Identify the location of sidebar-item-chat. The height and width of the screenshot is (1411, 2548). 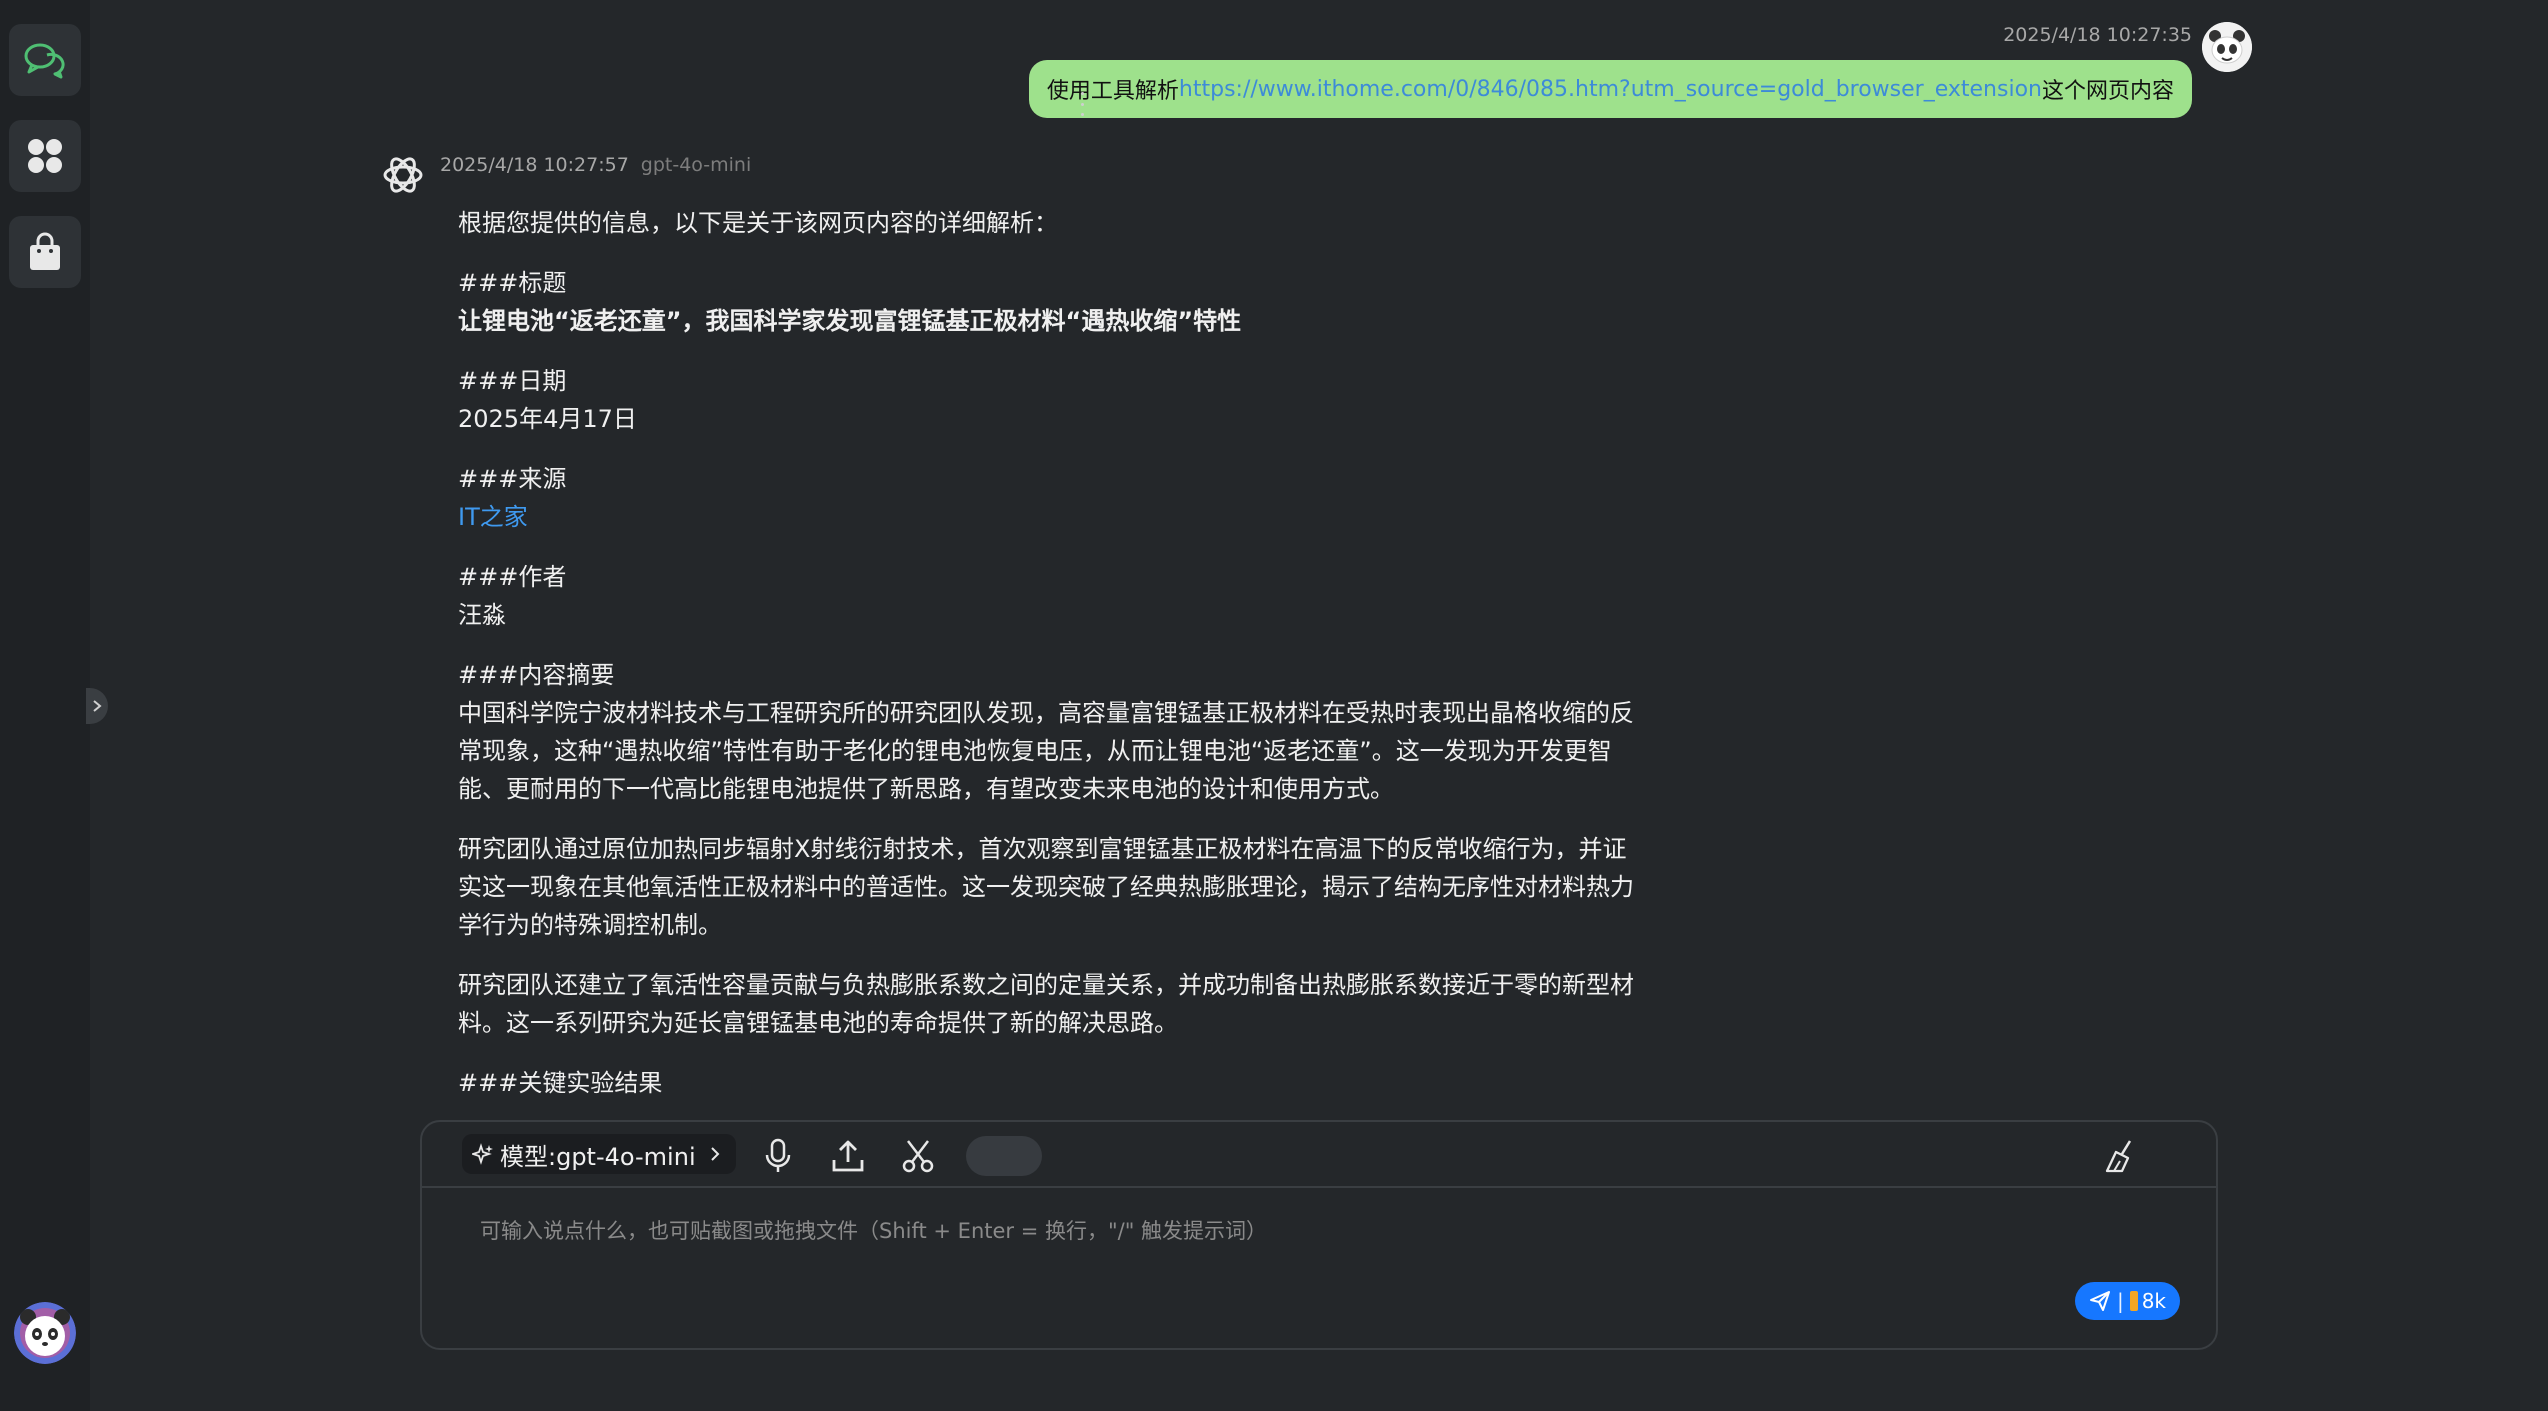
(45, 60).